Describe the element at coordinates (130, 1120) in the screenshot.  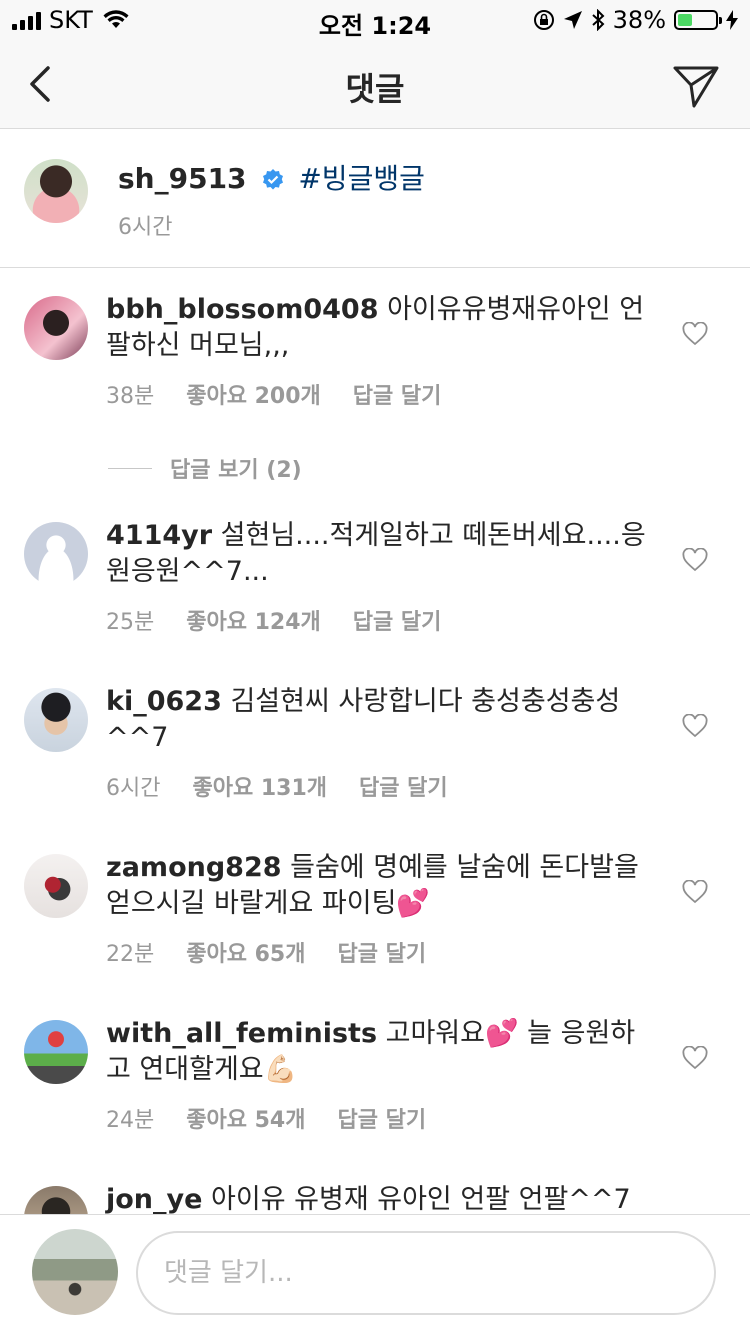
I see `comment-time: 24분` at that location.